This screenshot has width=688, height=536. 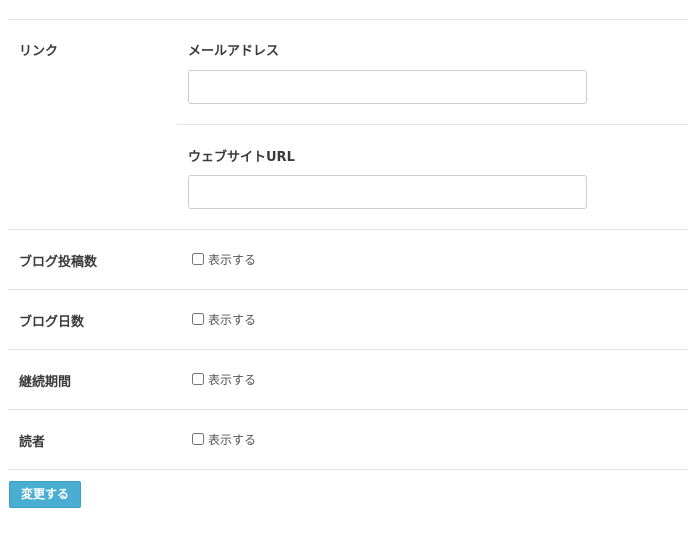 What do you see at coordinates (348, 469) in the screenshot?
I see `divider-bottom` at bounding box center [348, 469].